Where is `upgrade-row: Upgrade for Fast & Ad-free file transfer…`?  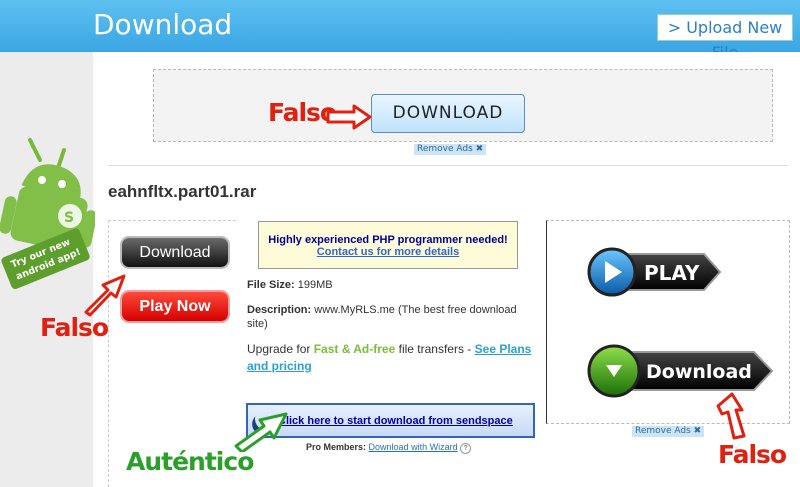 upgrade-row: Upgrade for Fast & Ad-free file transfer… is located at coordinates (392, 358).